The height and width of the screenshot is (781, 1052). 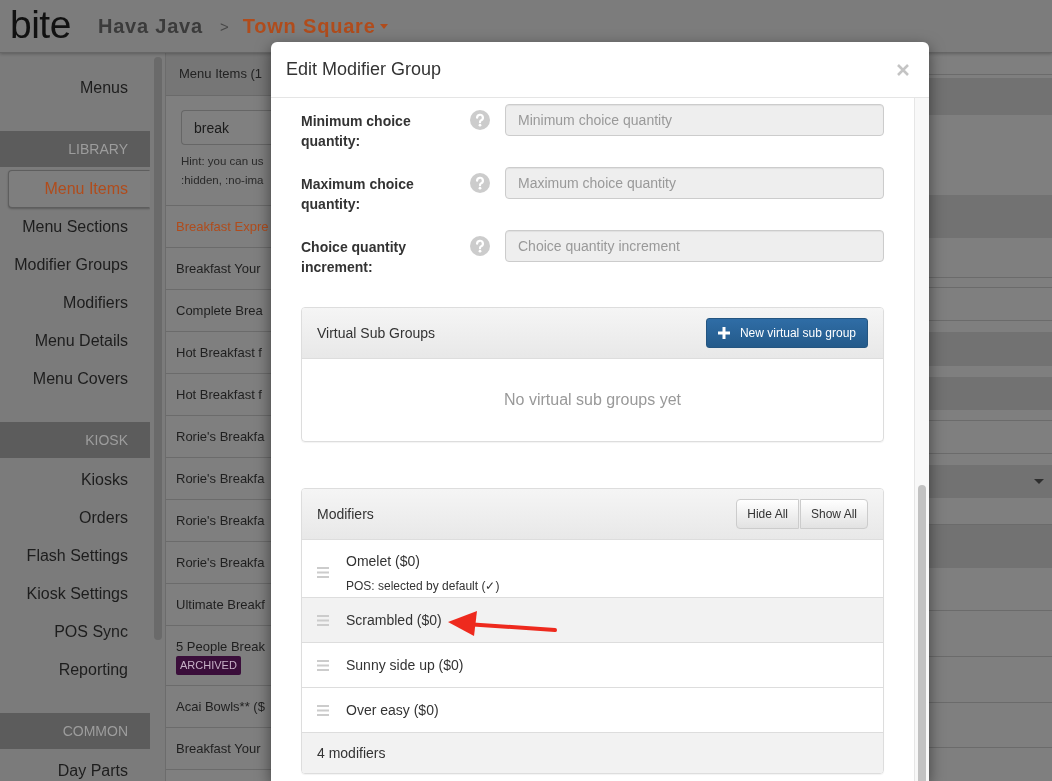 I want to click on toggle-button: Hide All, so click(x=767, y=514).